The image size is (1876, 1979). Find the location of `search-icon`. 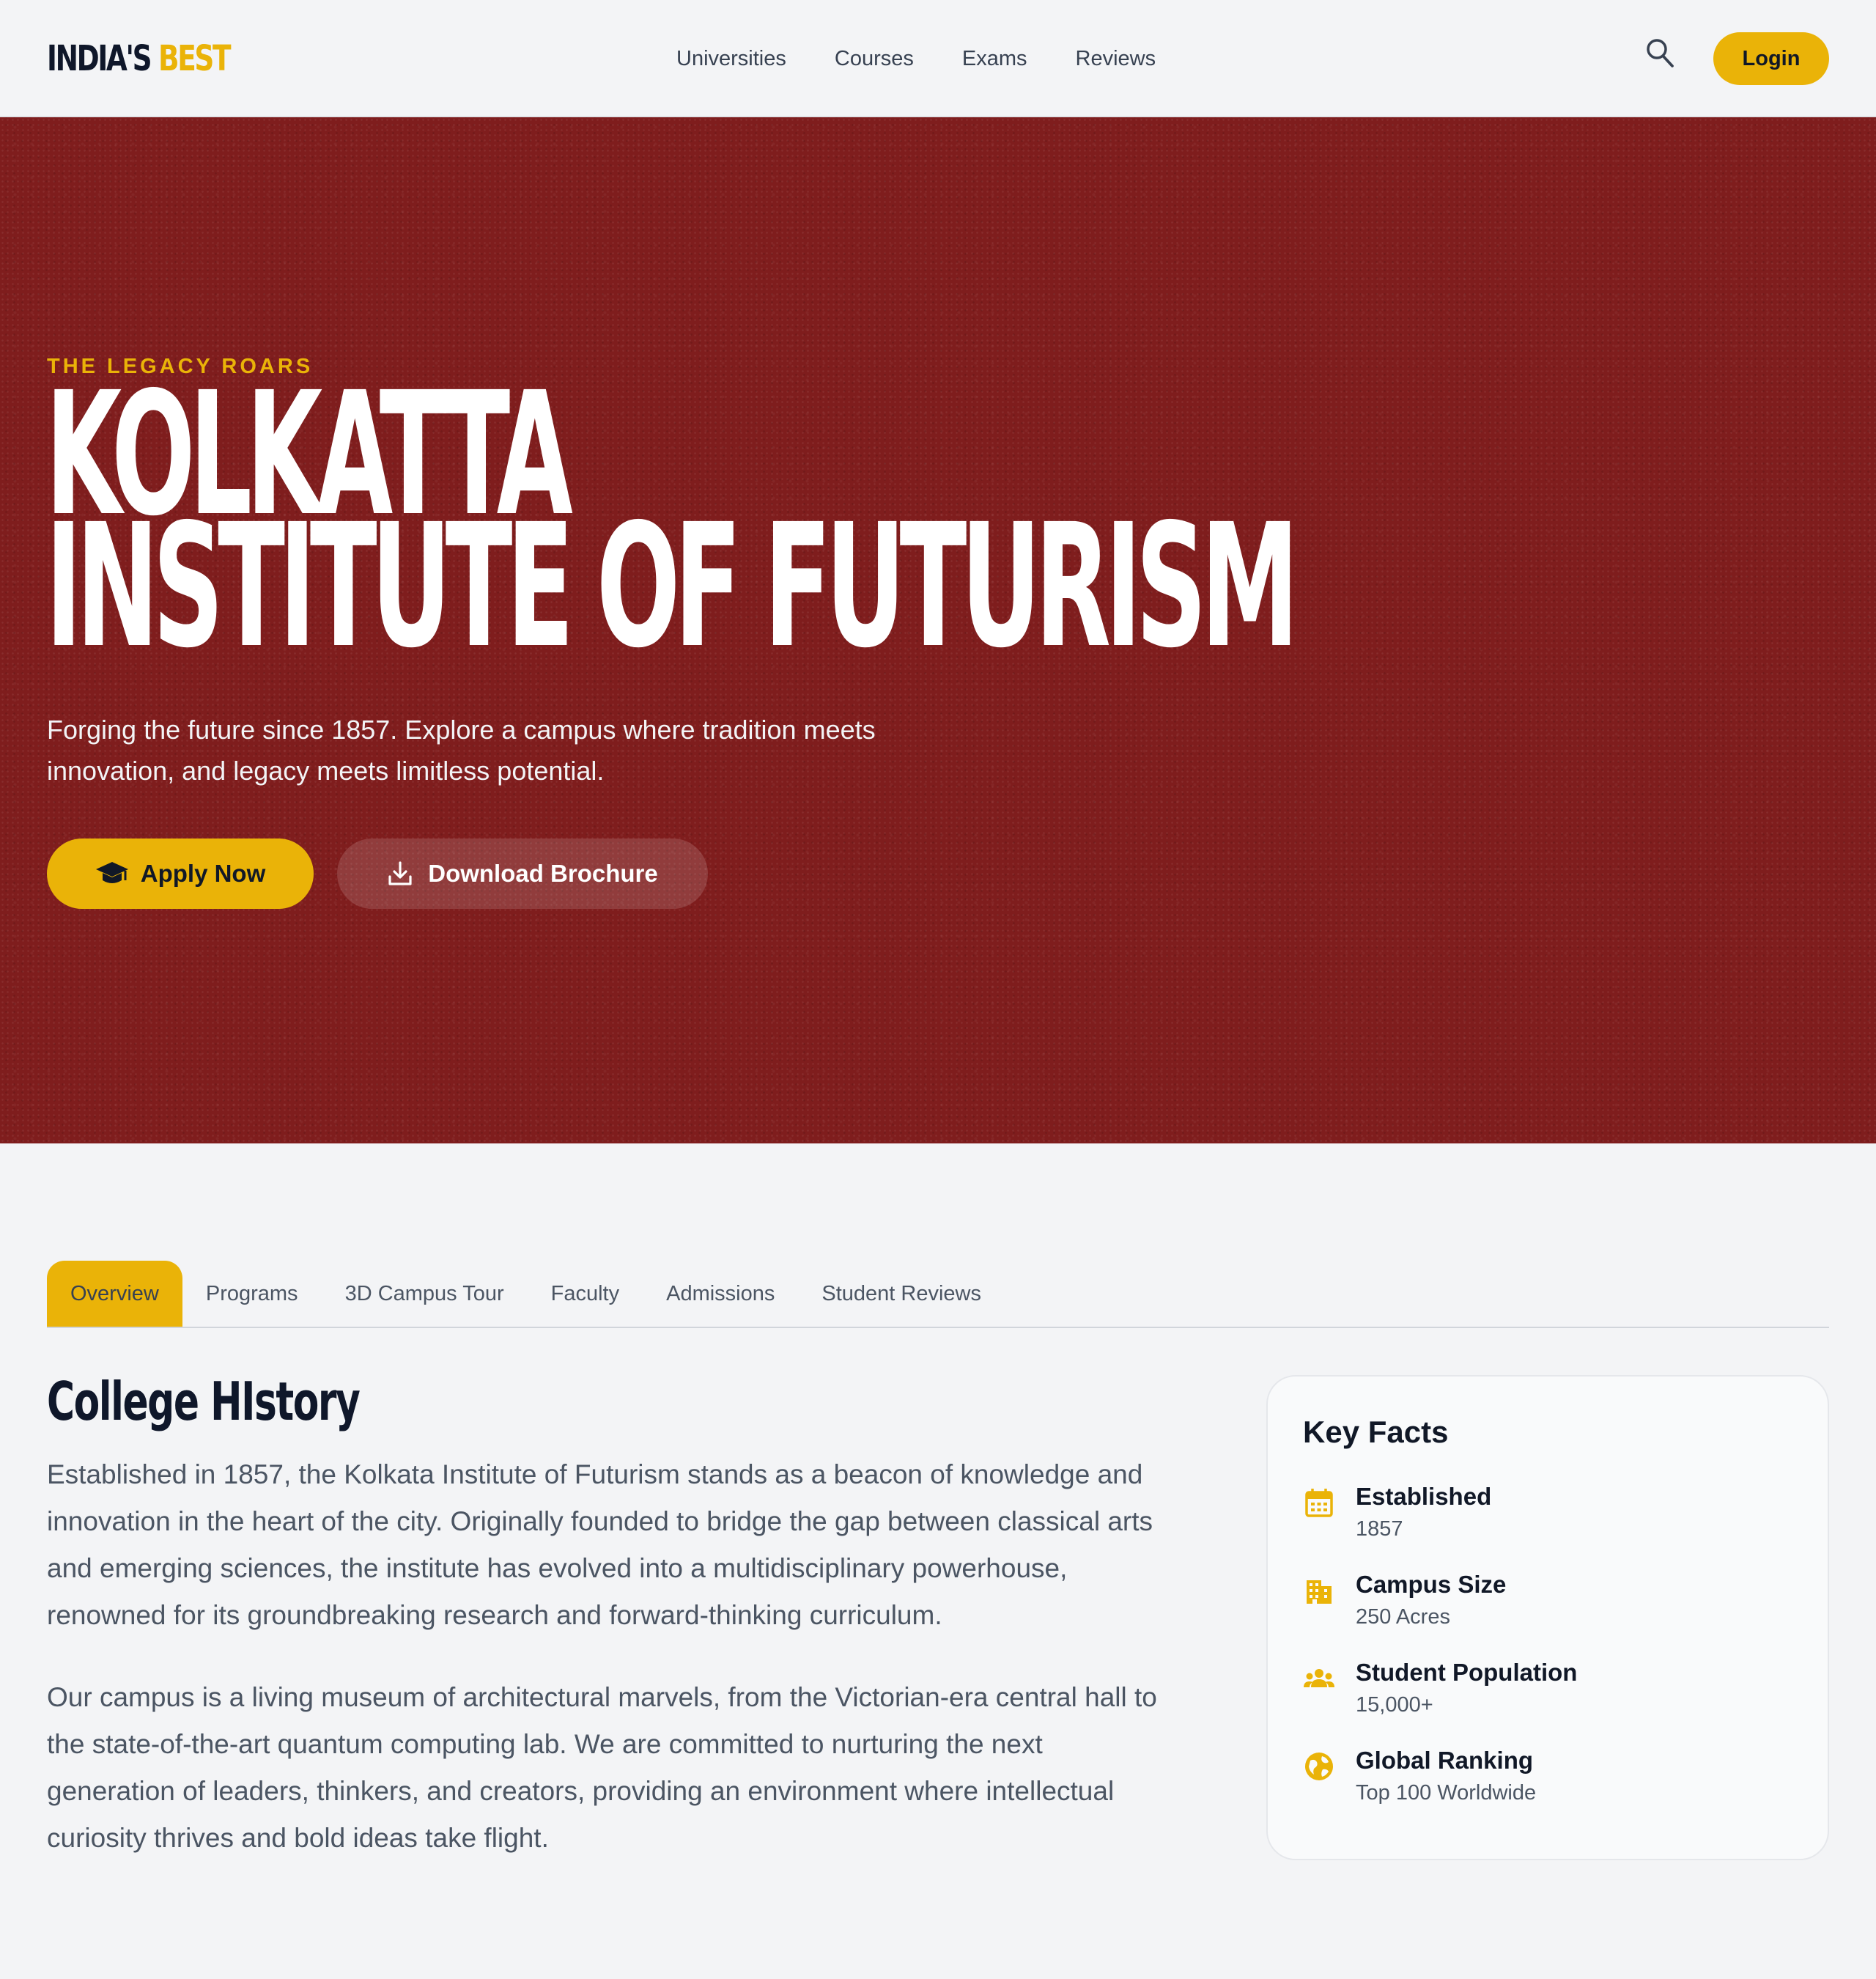

search-icon is located at coordinates (1660, 53).